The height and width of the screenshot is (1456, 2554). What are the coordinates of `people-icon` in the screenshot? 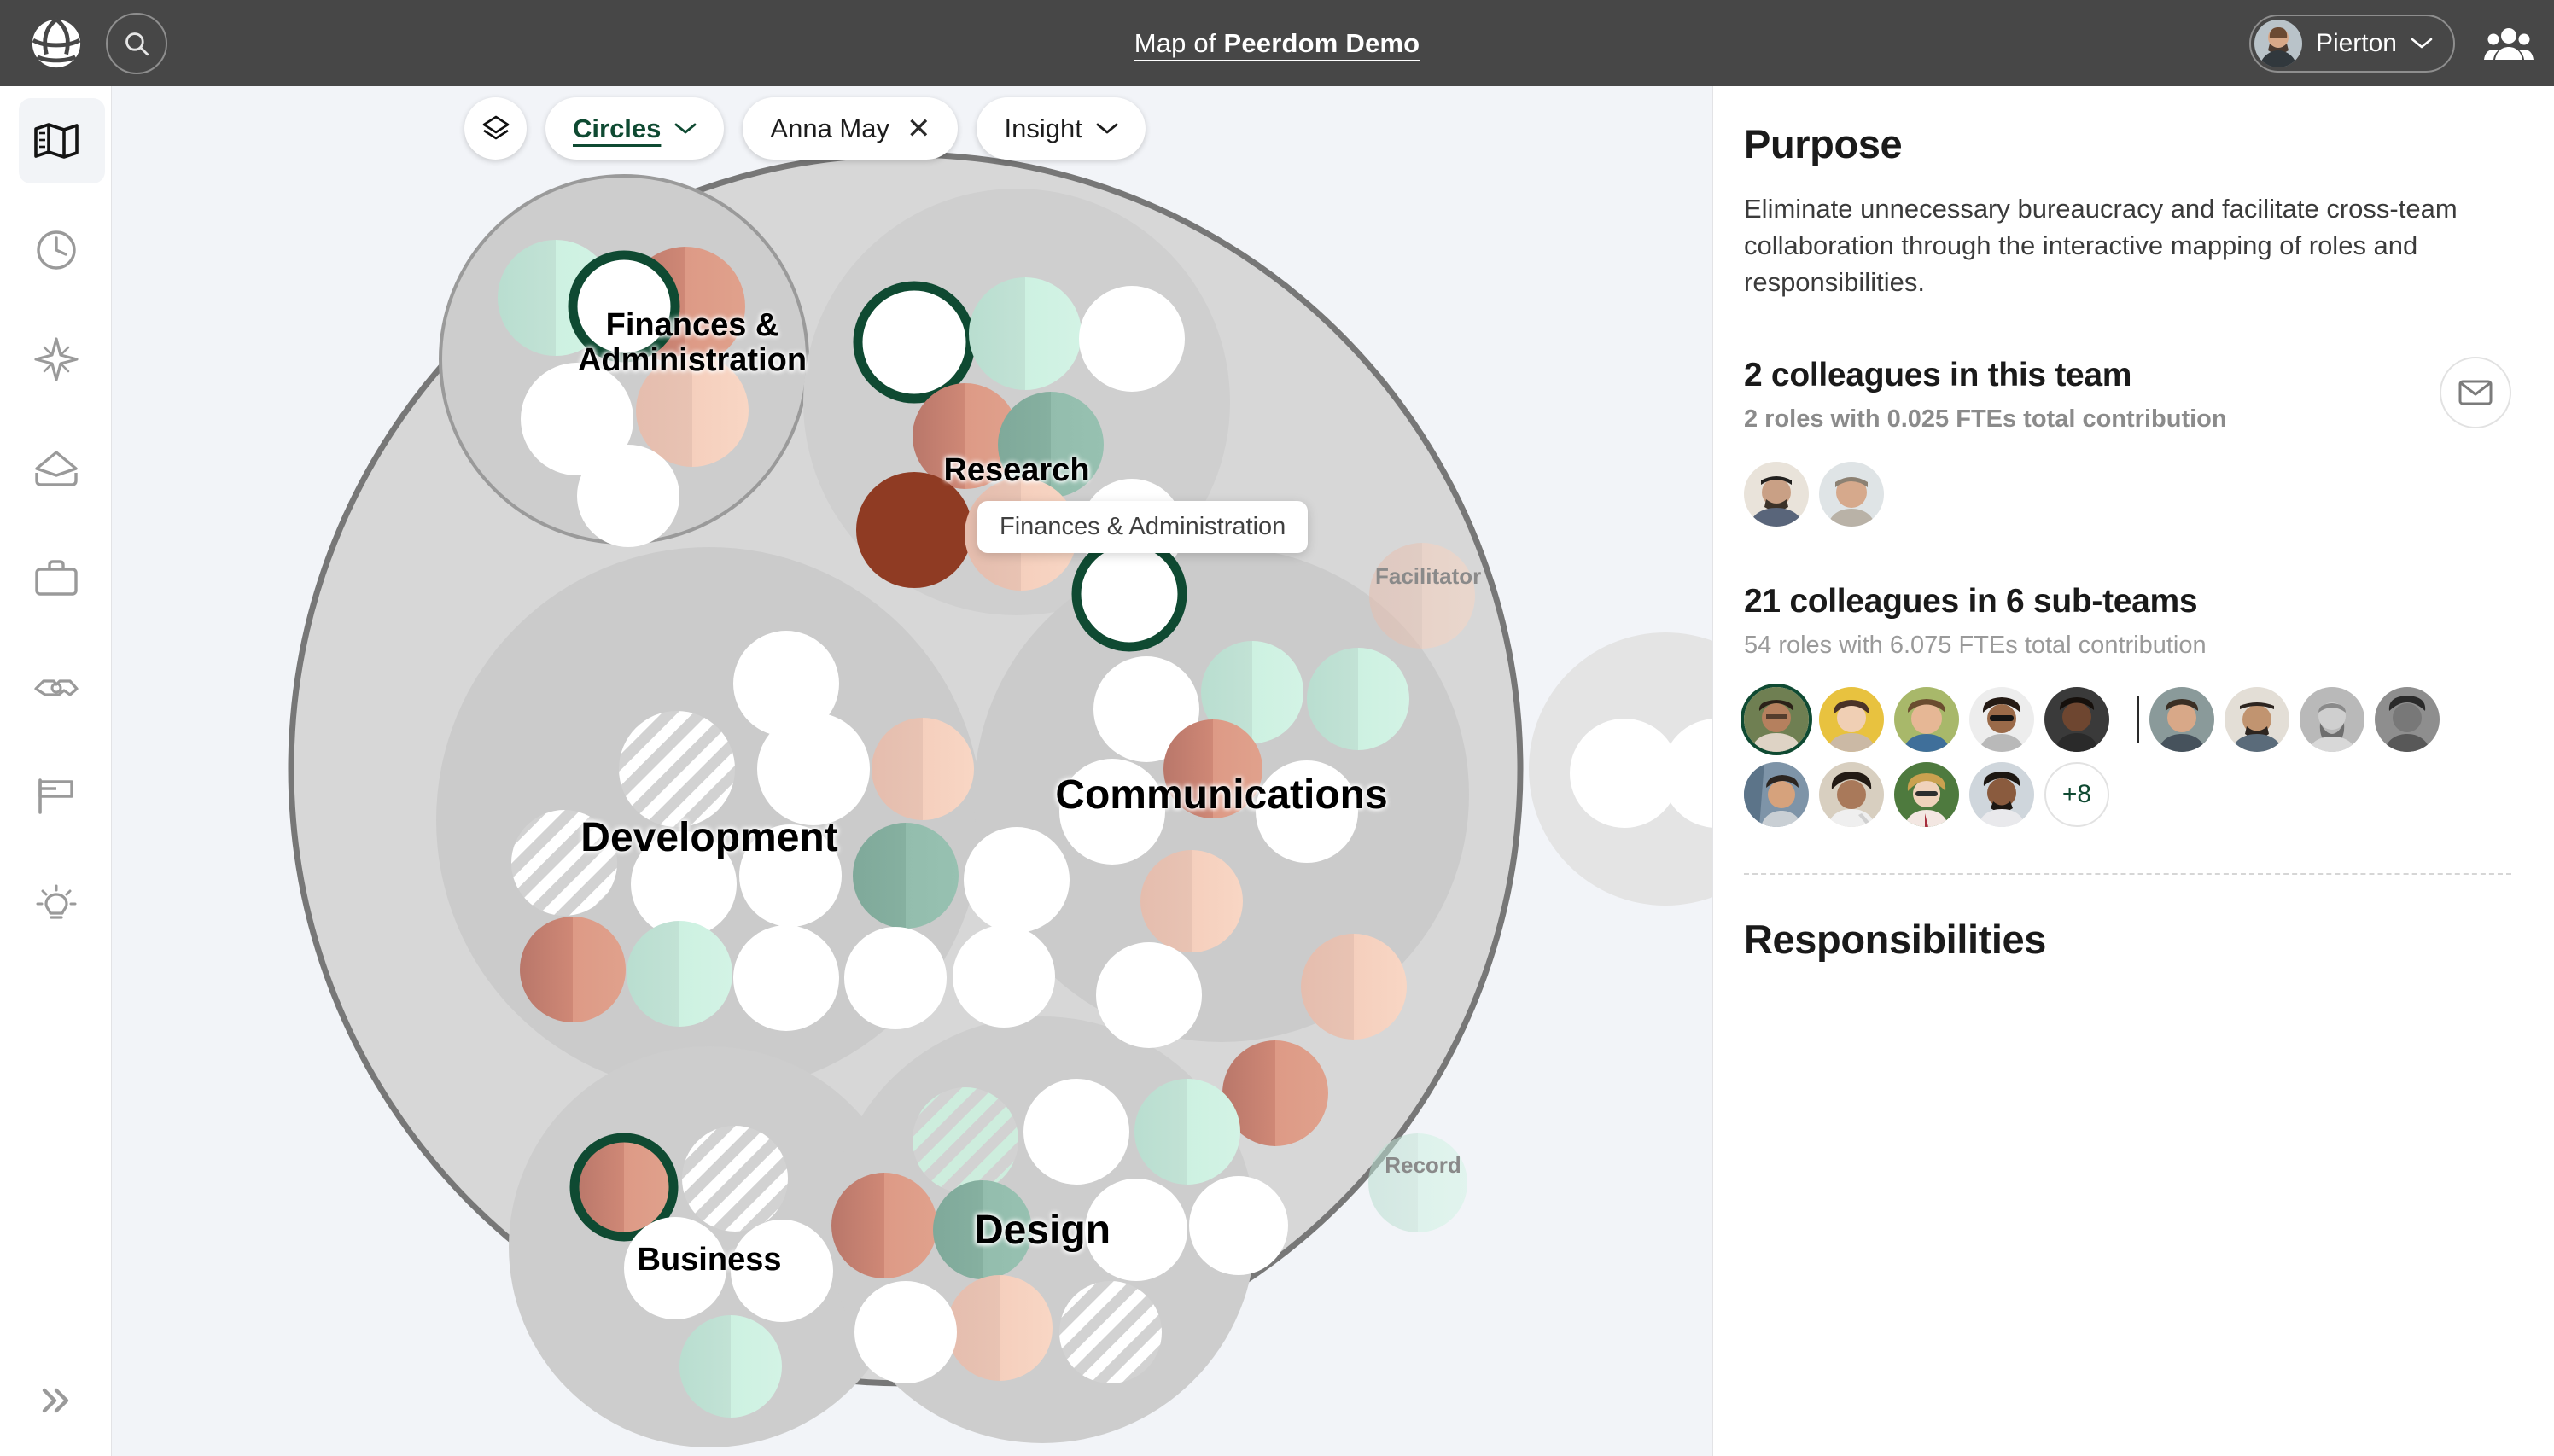 It's located at (2509, 43).